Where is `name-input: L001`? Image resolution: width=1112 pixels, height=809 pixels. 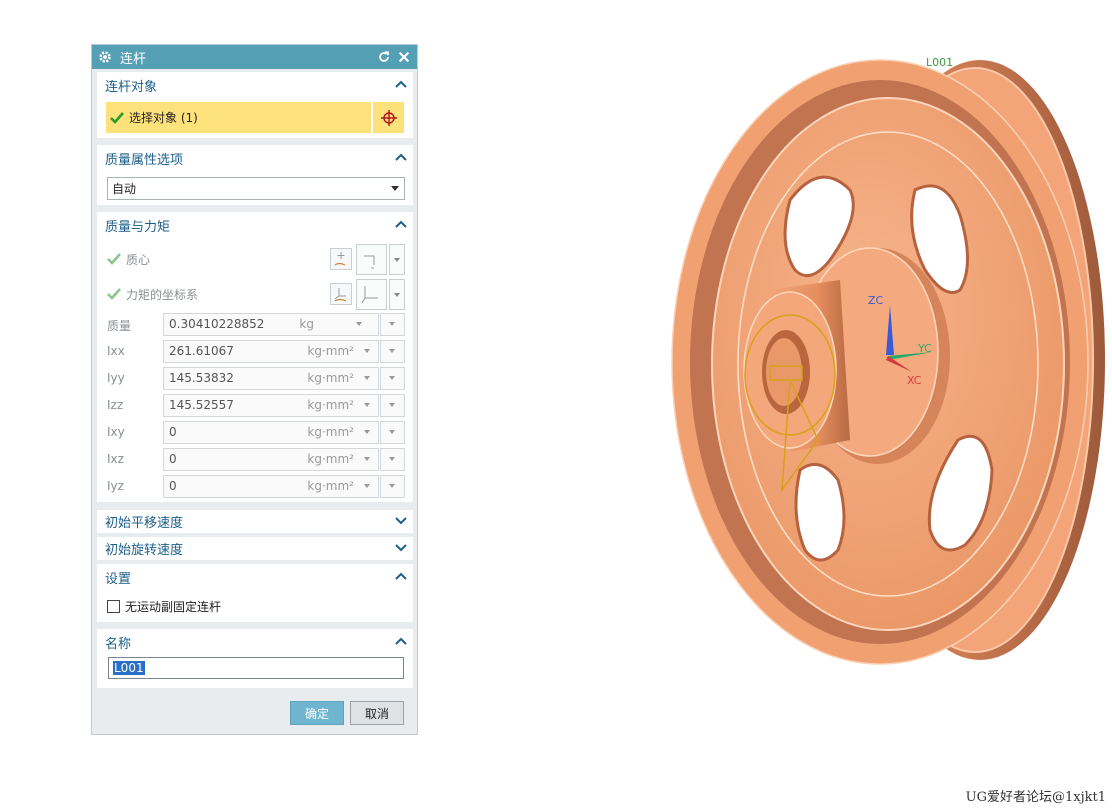 name-input: L001 is located at coordinates (256, 668).